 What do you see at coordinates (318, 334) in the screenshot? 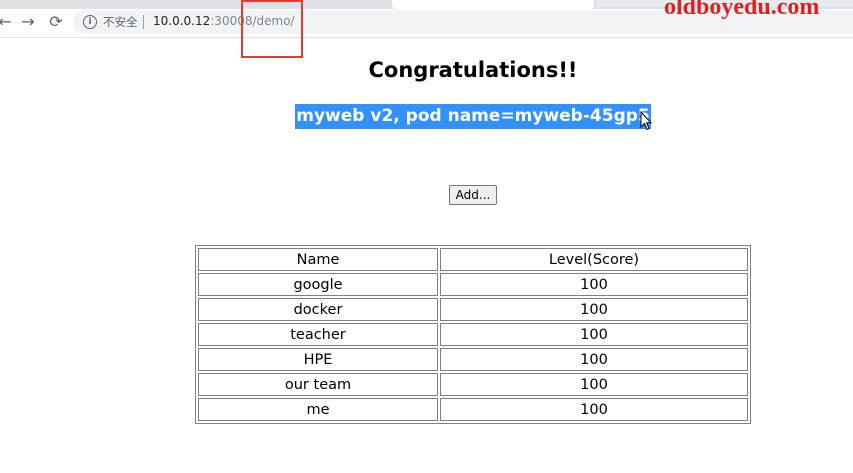
I see `name-cell: teacher` at bounding box center [318, 334].